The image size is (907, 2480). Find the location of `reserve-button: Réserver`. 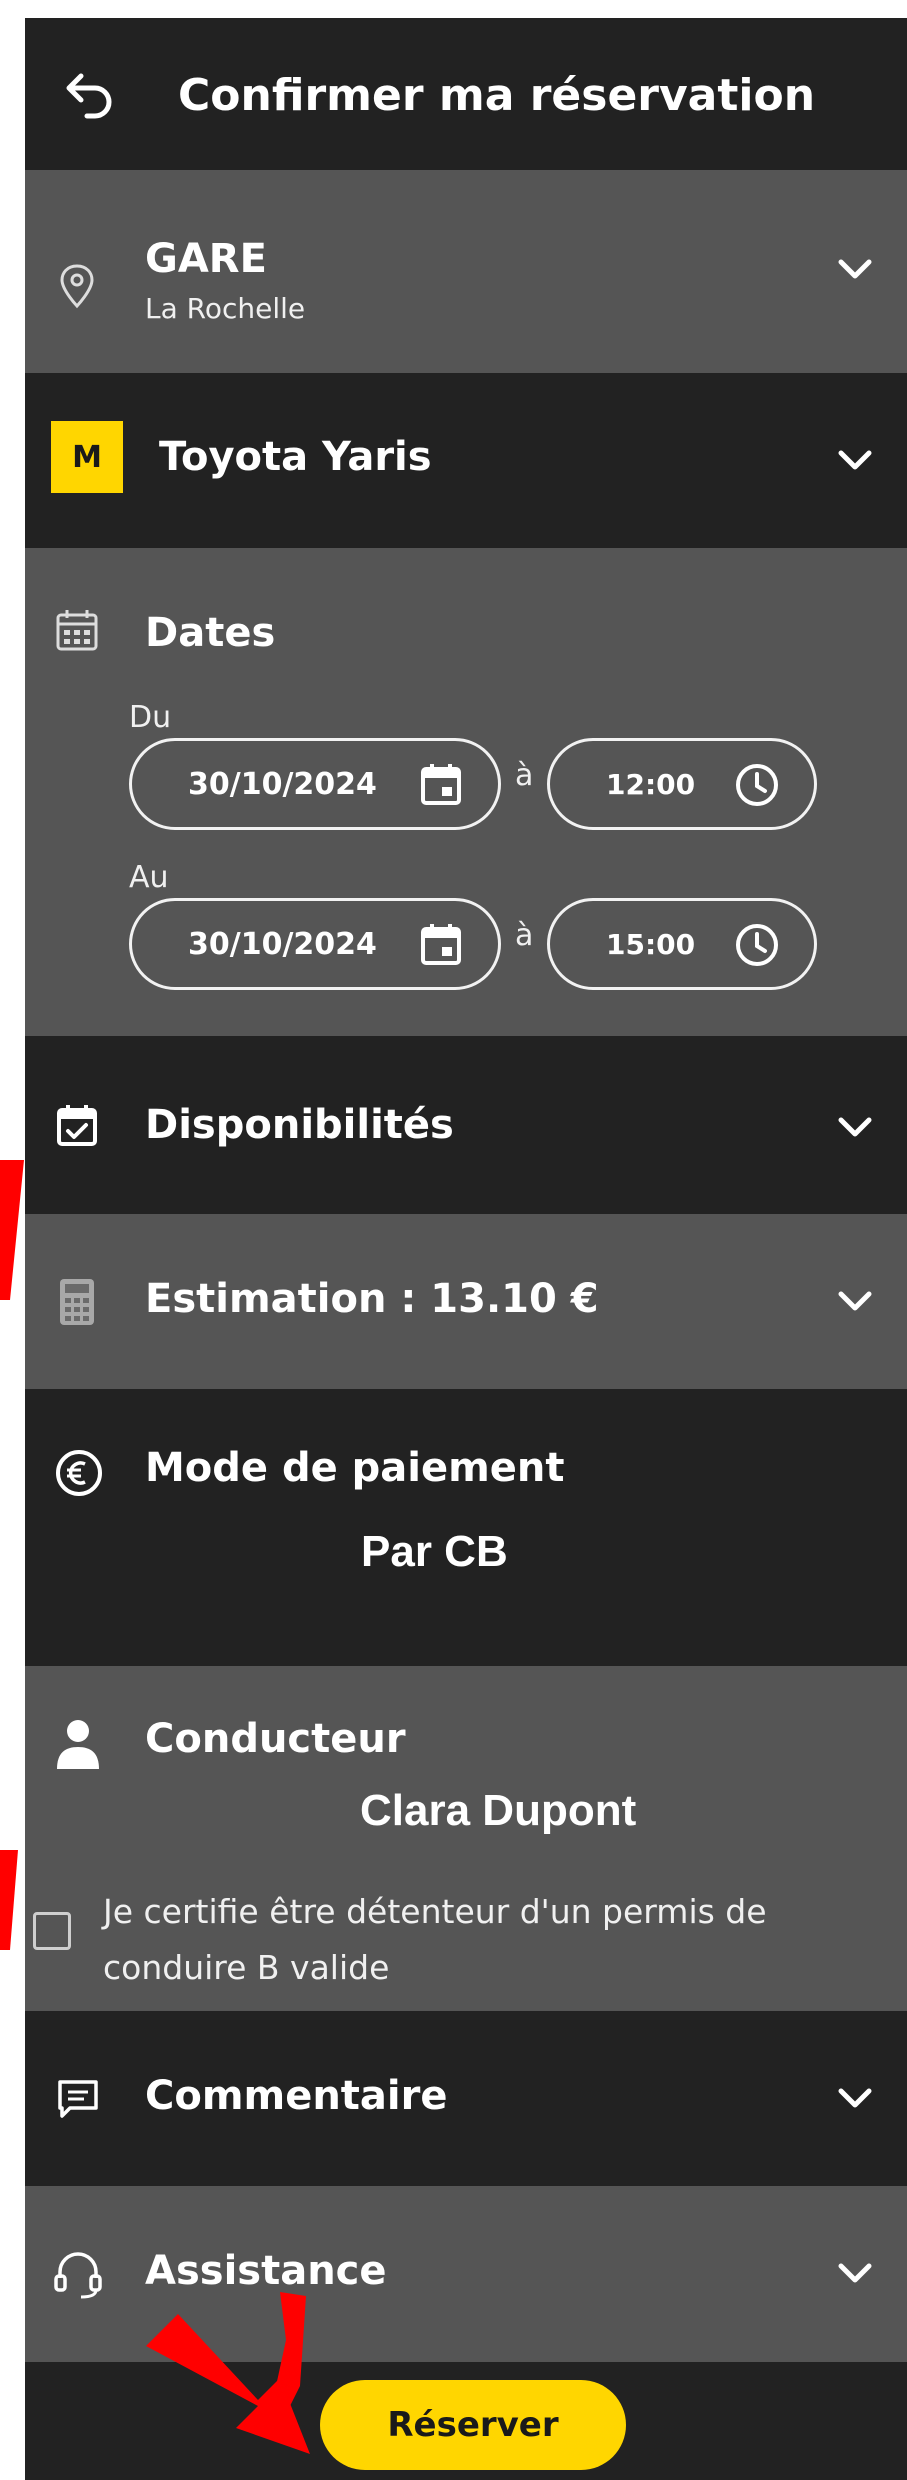

reserve-button: Réserver is located at coordinates (473, 2425).